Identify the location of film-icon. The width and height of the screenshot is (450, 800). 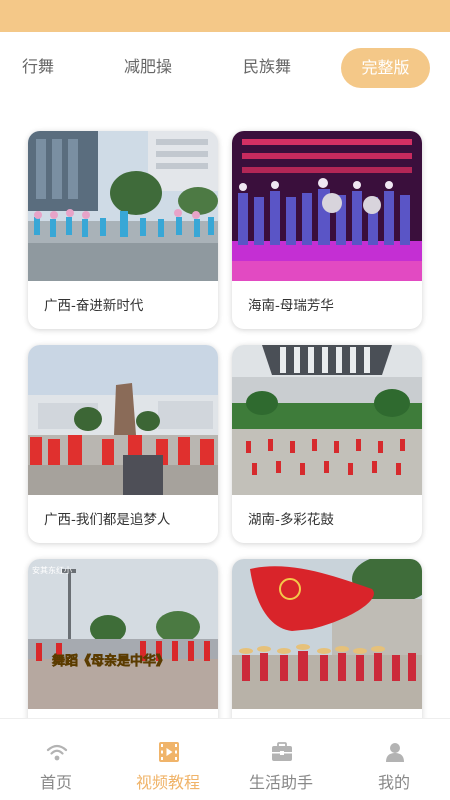
(169, 752).